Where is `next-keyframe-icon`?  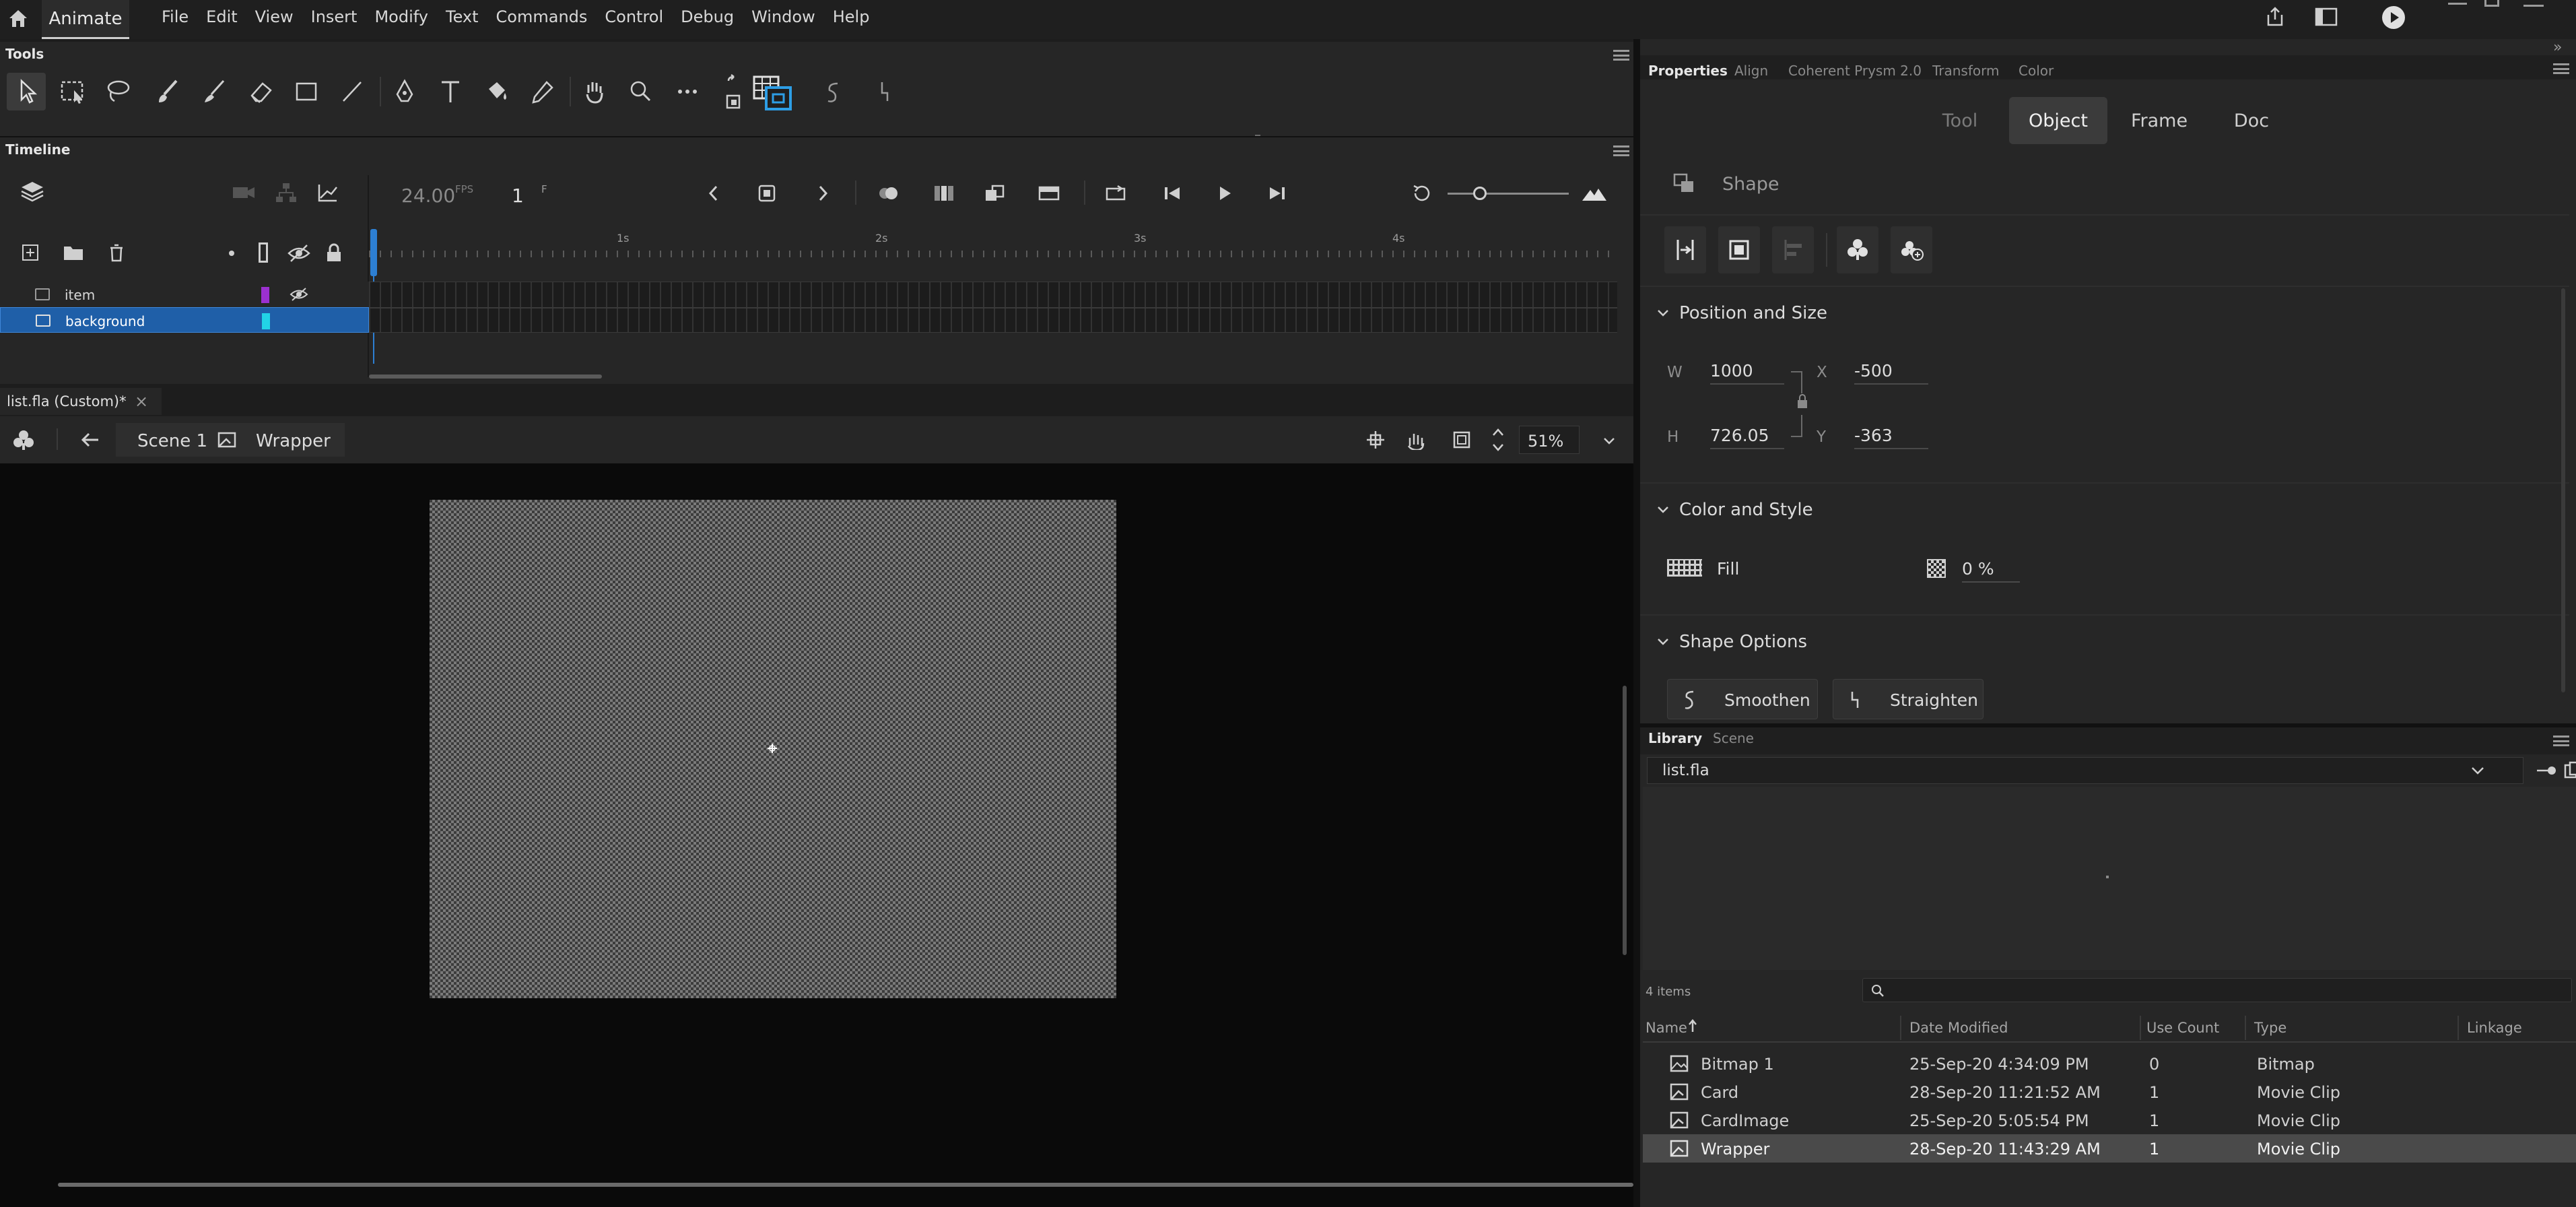 next-keyframe-icon is located at coordinates (823, 193).